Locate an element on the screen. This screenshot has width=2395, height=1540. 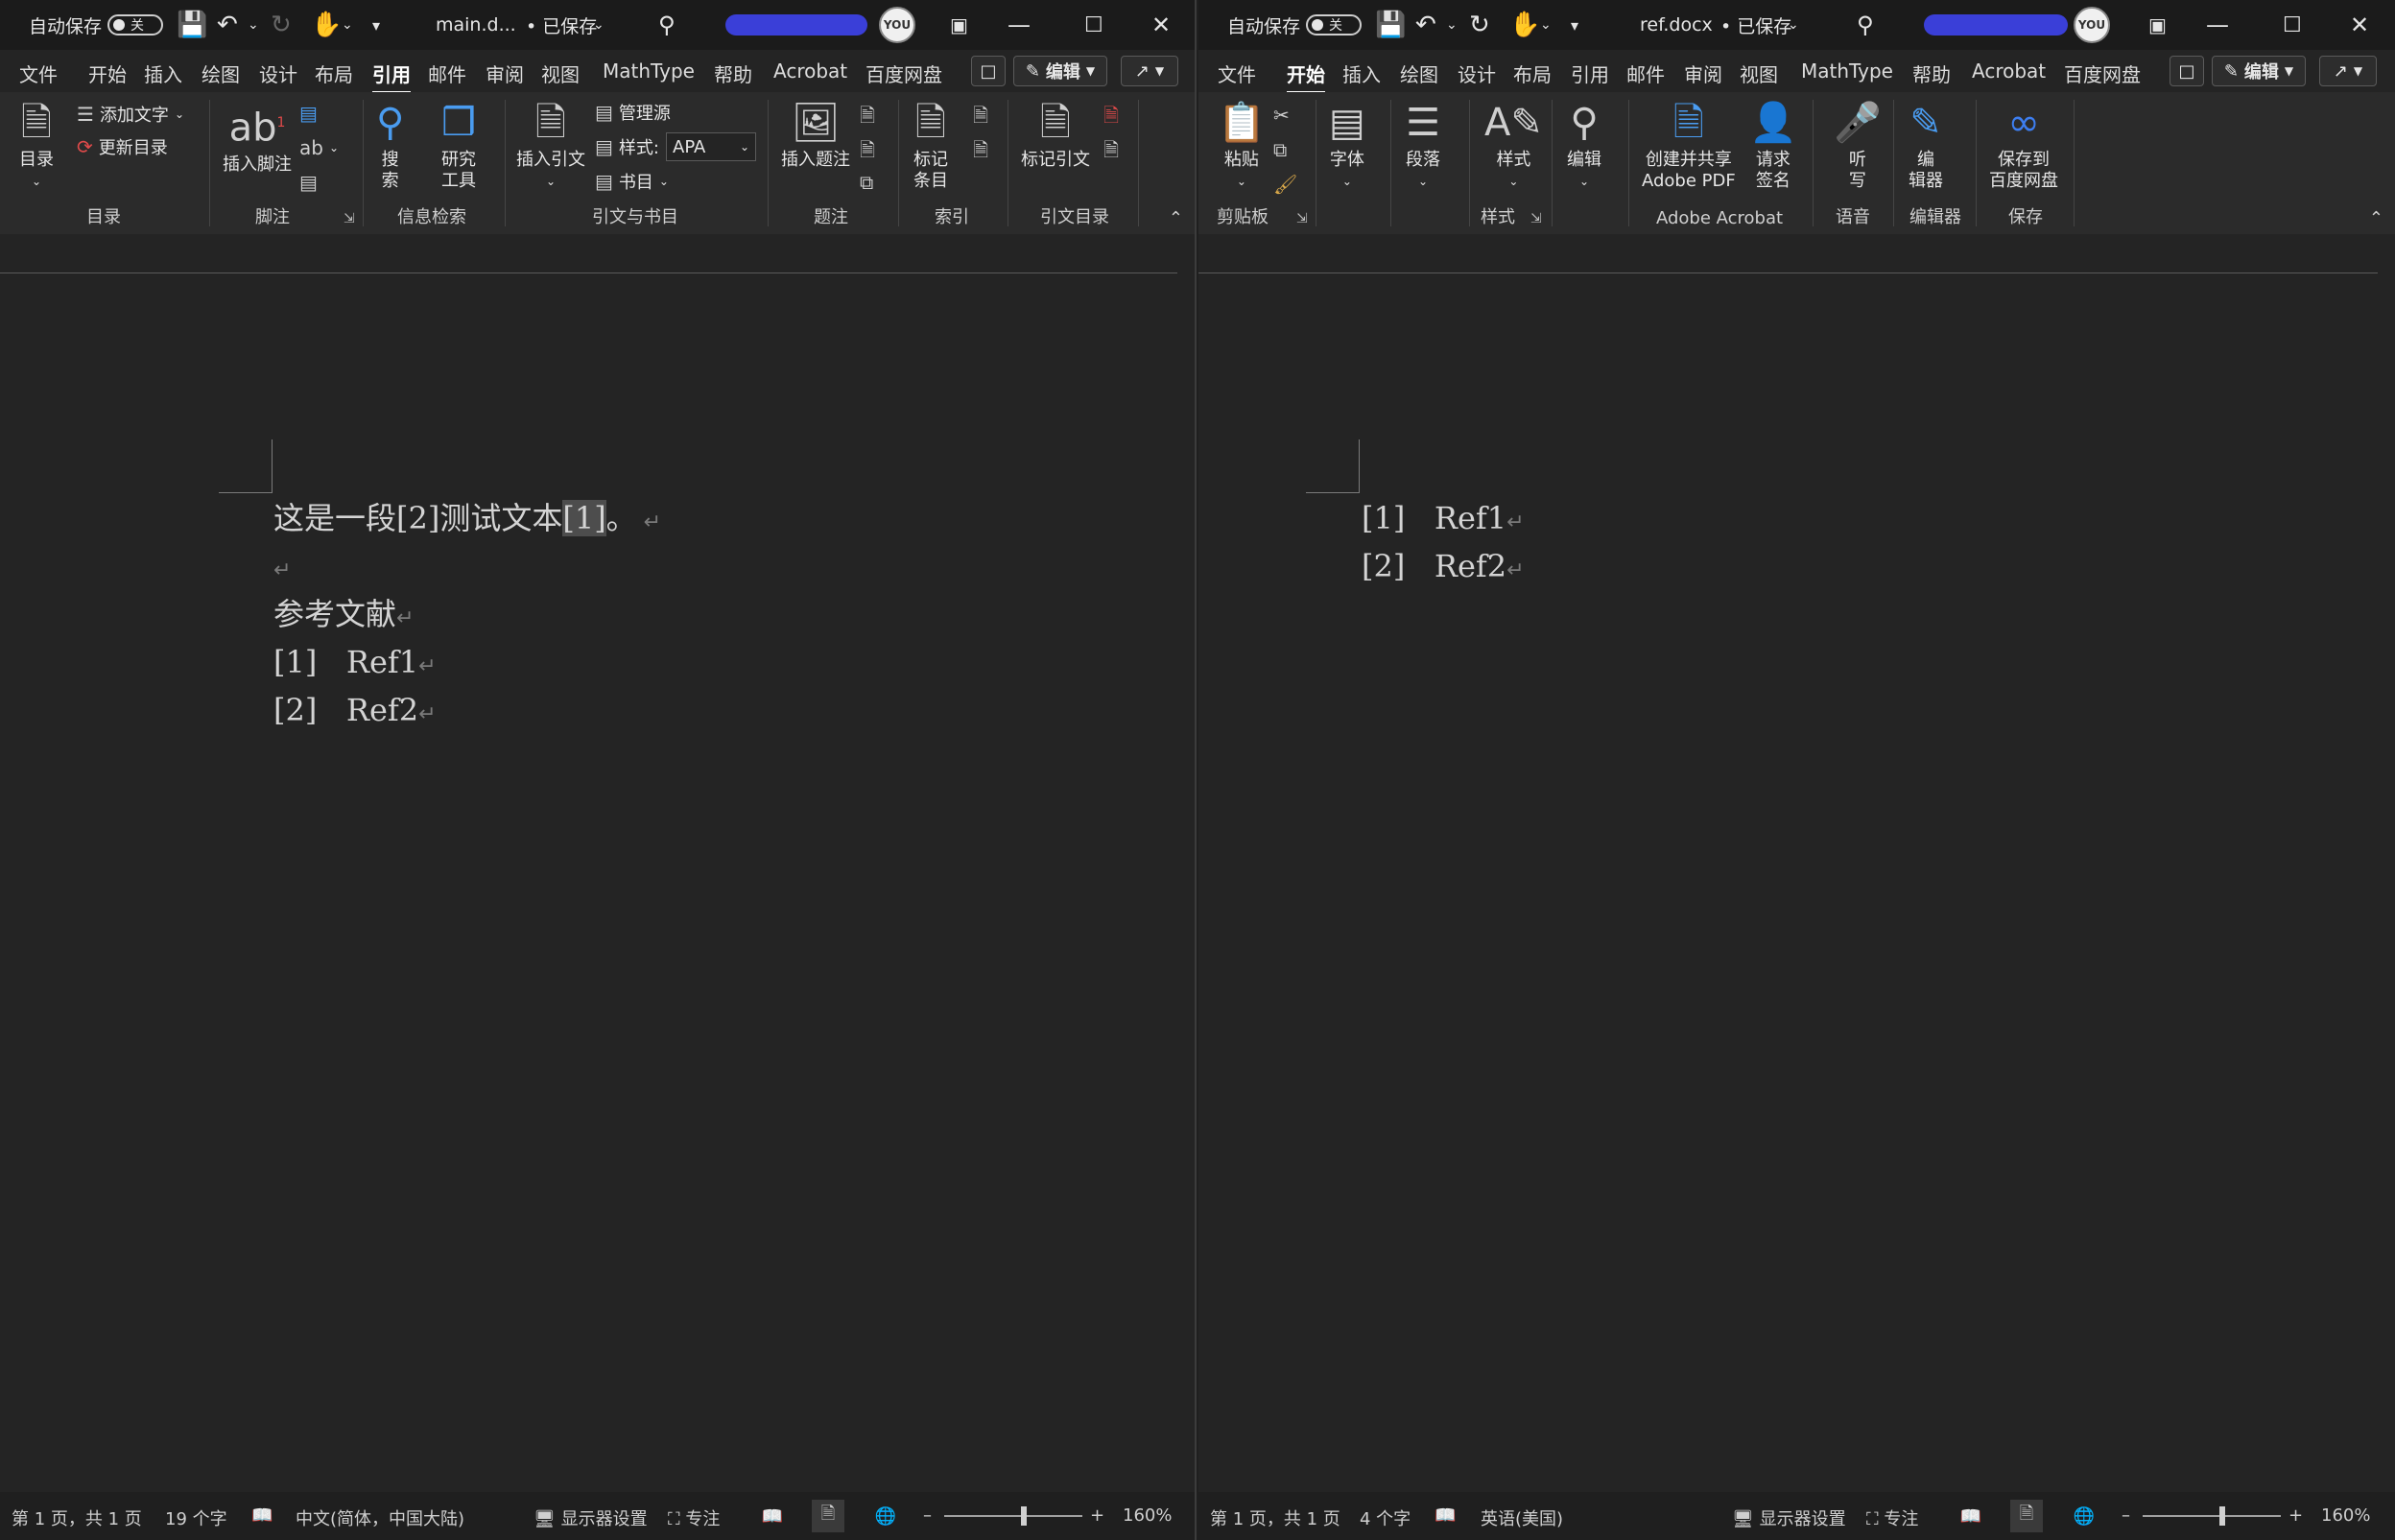
document-filename: ref.docx is located at coordinates (1677, 25).